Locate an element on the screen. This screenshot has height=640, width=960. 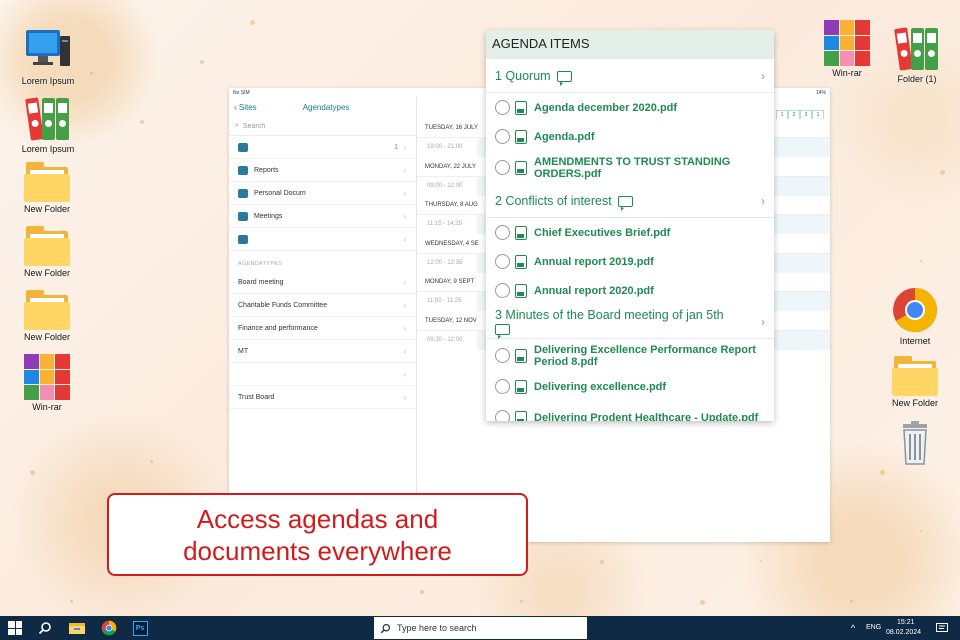
site-list-item: › is located at coordinates (322, 239).